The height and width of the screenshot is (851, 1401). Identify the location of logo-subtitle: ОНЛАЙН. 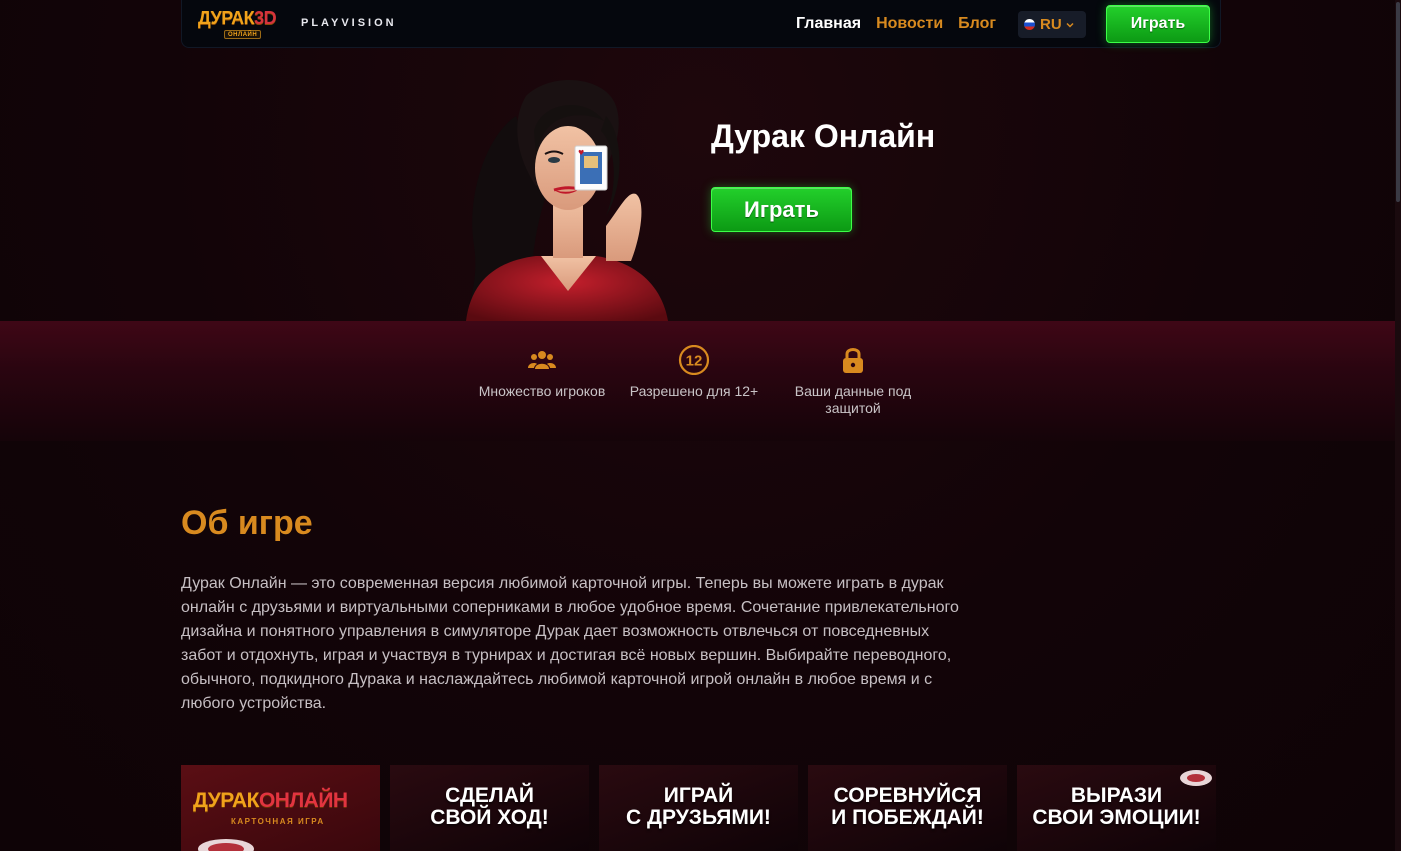
(243, 34).